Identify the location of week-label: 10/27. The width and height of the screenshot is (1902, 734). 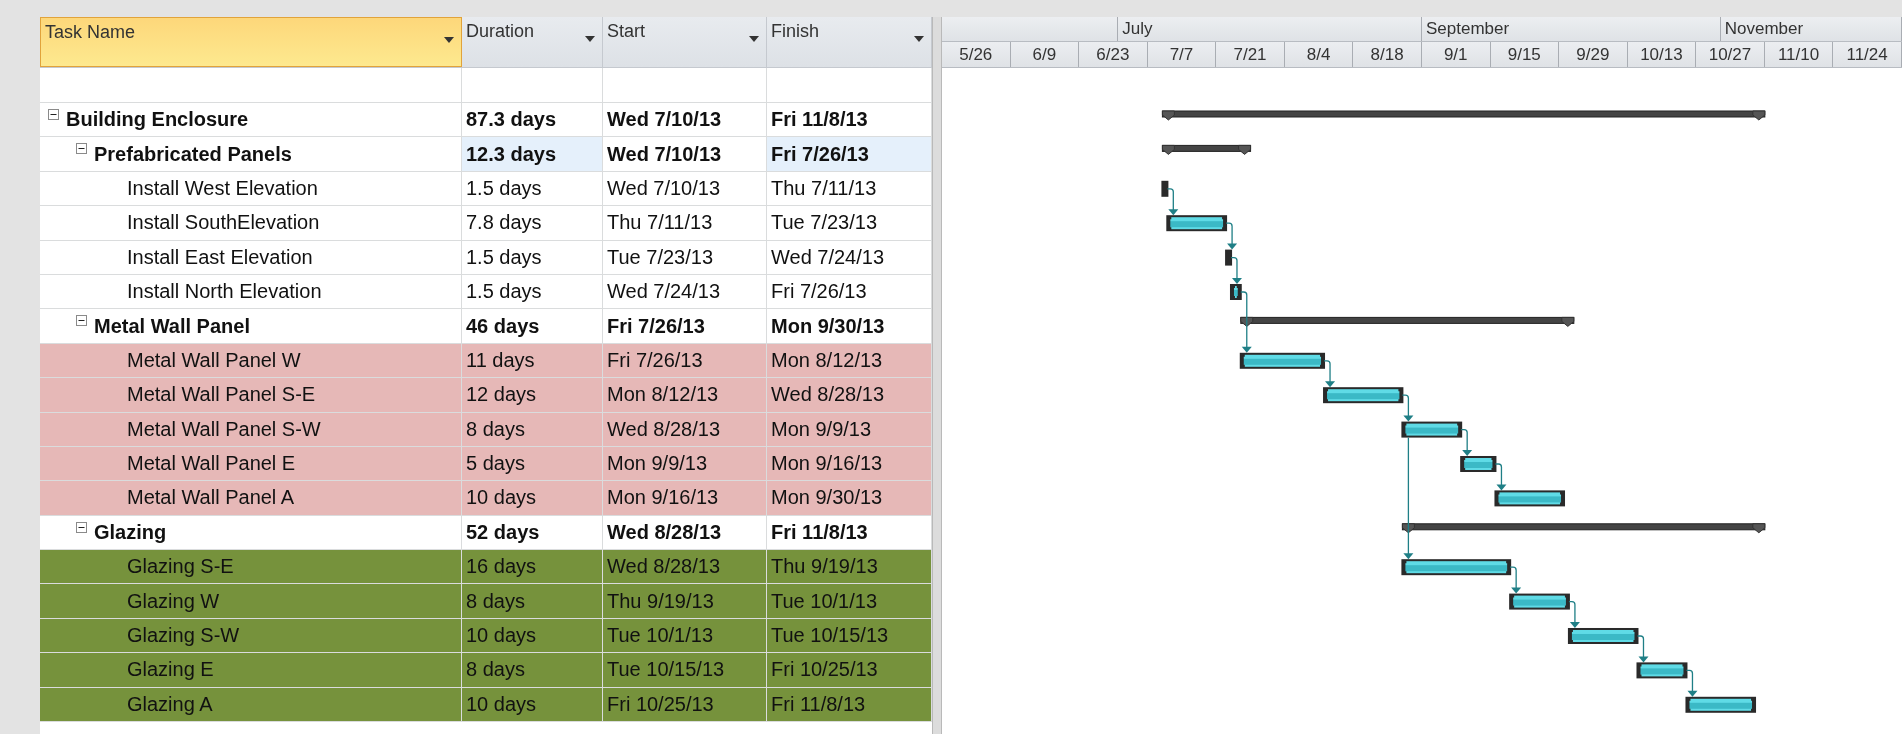
(1730, 54).